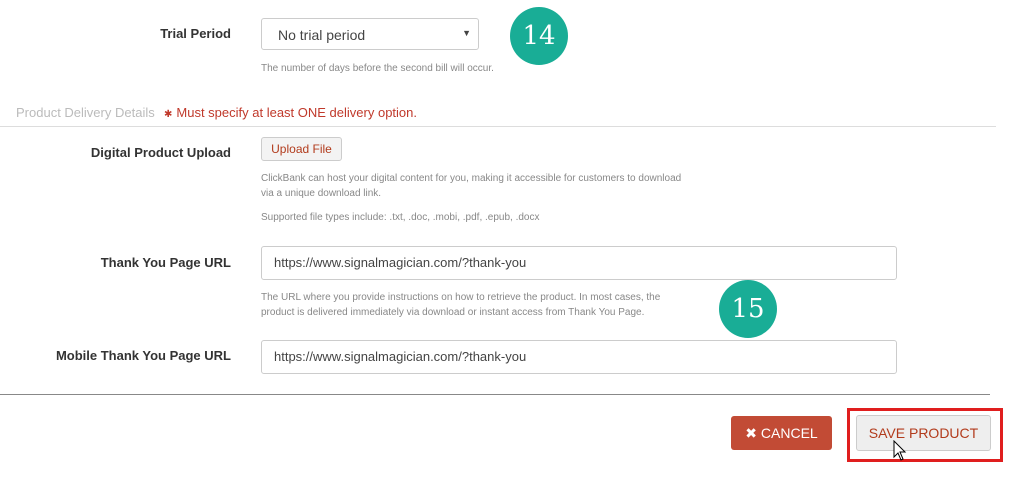  Describe the element at coordinates (168, 114) in the screenshot. I see `asterisk-icon: ✱` at that location.